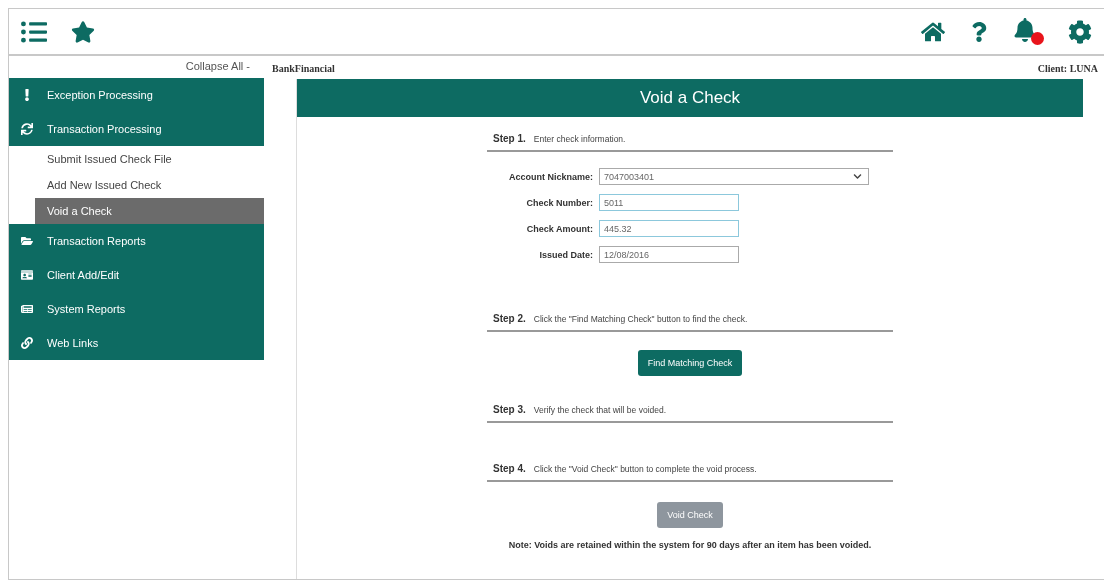  Describe the element at coordinates (690, 363) in the screenshot. I see `find-matching-check-button: Find Matching Check` at that location.